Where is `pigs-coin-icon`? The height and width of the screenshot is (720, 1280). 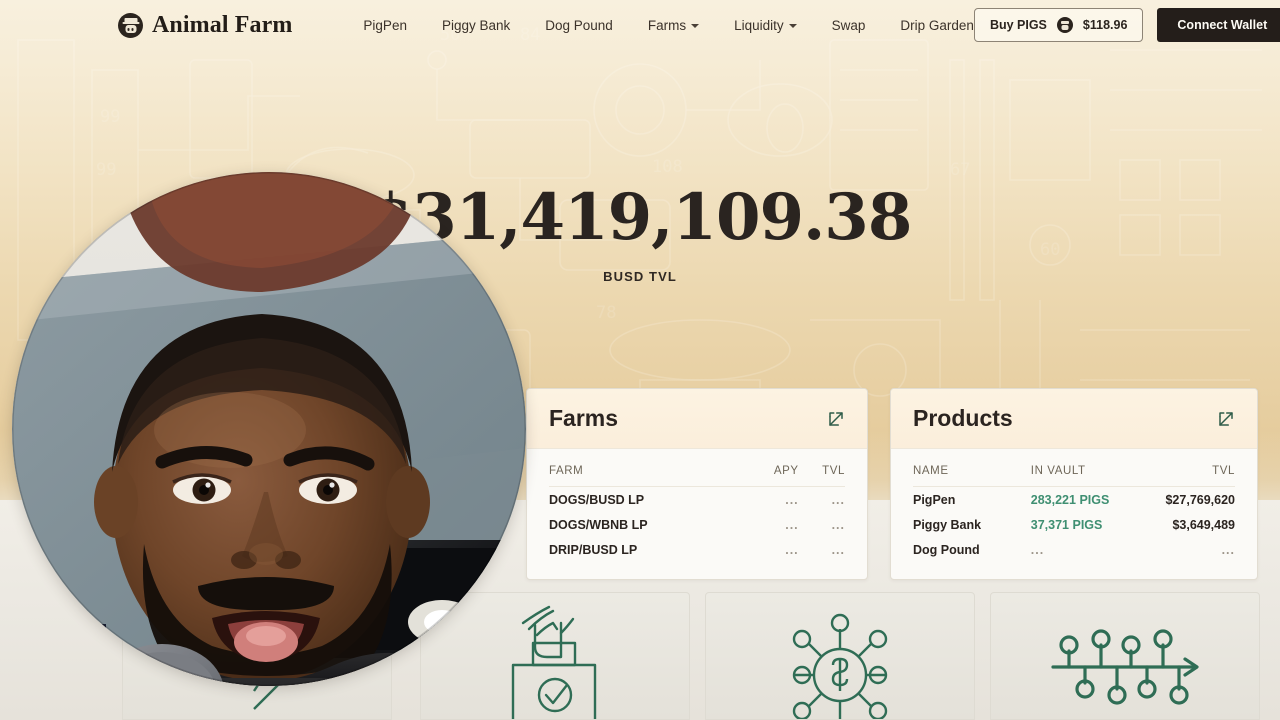
pigs-coin-icon is located at coordinates (1064, 25).